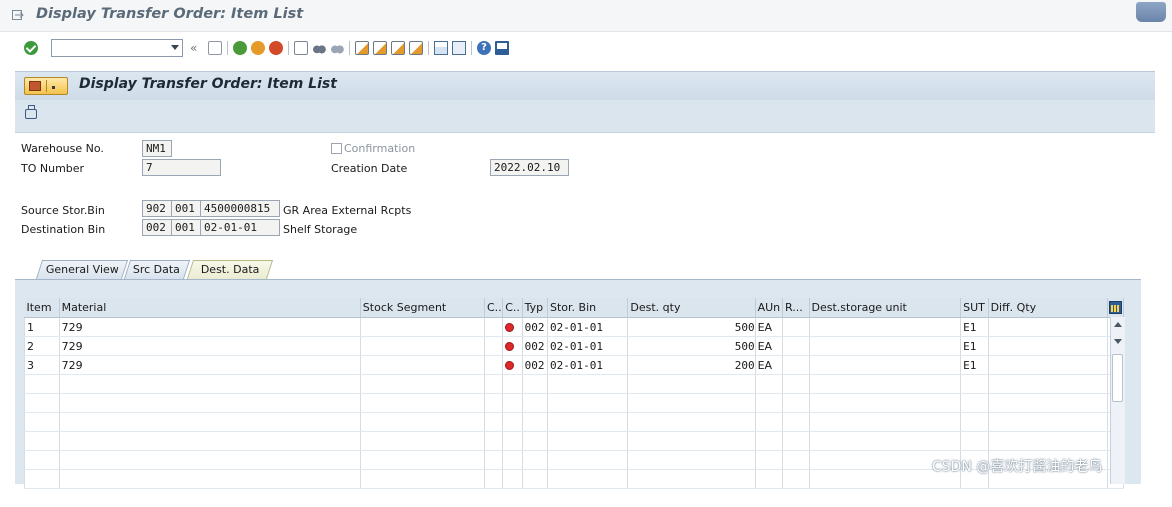 The width and height of the screenshot is (1172, 507). I want to click on system-toolbar: « ?, so click(586, 48).